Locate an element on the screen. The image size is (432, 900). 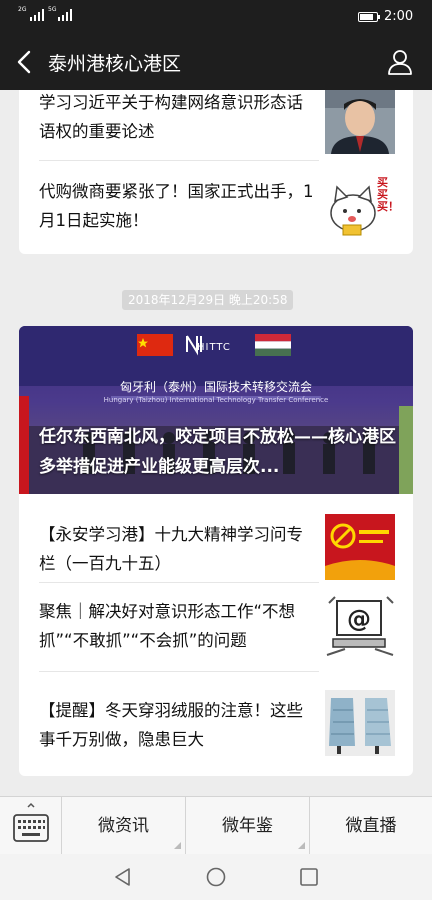
status-bar: 2G 5G 2:00 is located at coordinates (216, 17).